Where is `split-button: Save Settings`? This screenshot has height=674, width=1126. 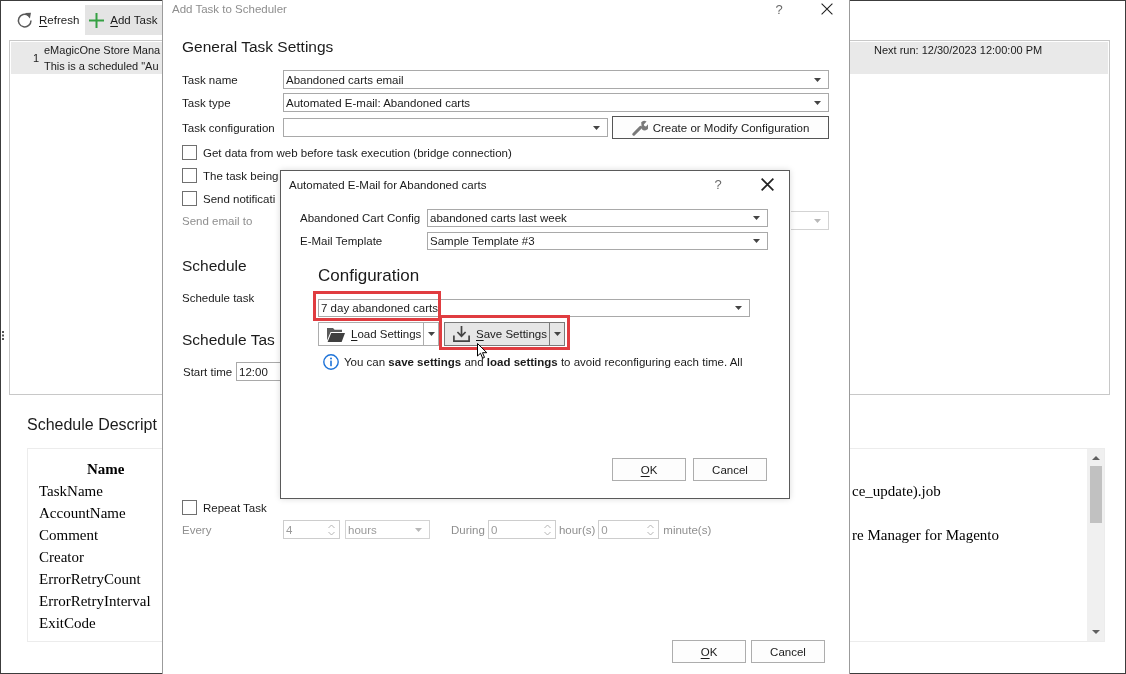
split-button: Save Settings is located at coordinates (497, 334).